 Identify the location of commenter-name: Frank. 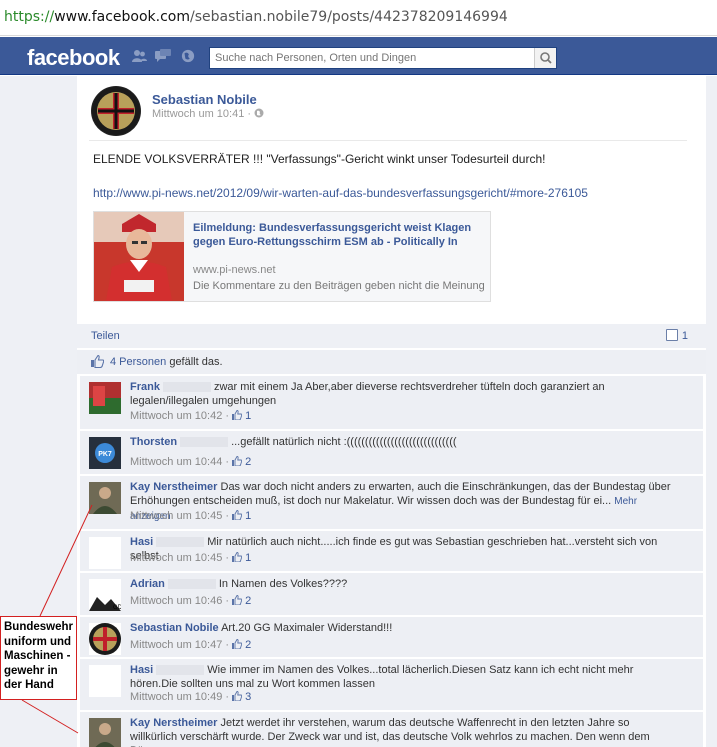
(145, 387).